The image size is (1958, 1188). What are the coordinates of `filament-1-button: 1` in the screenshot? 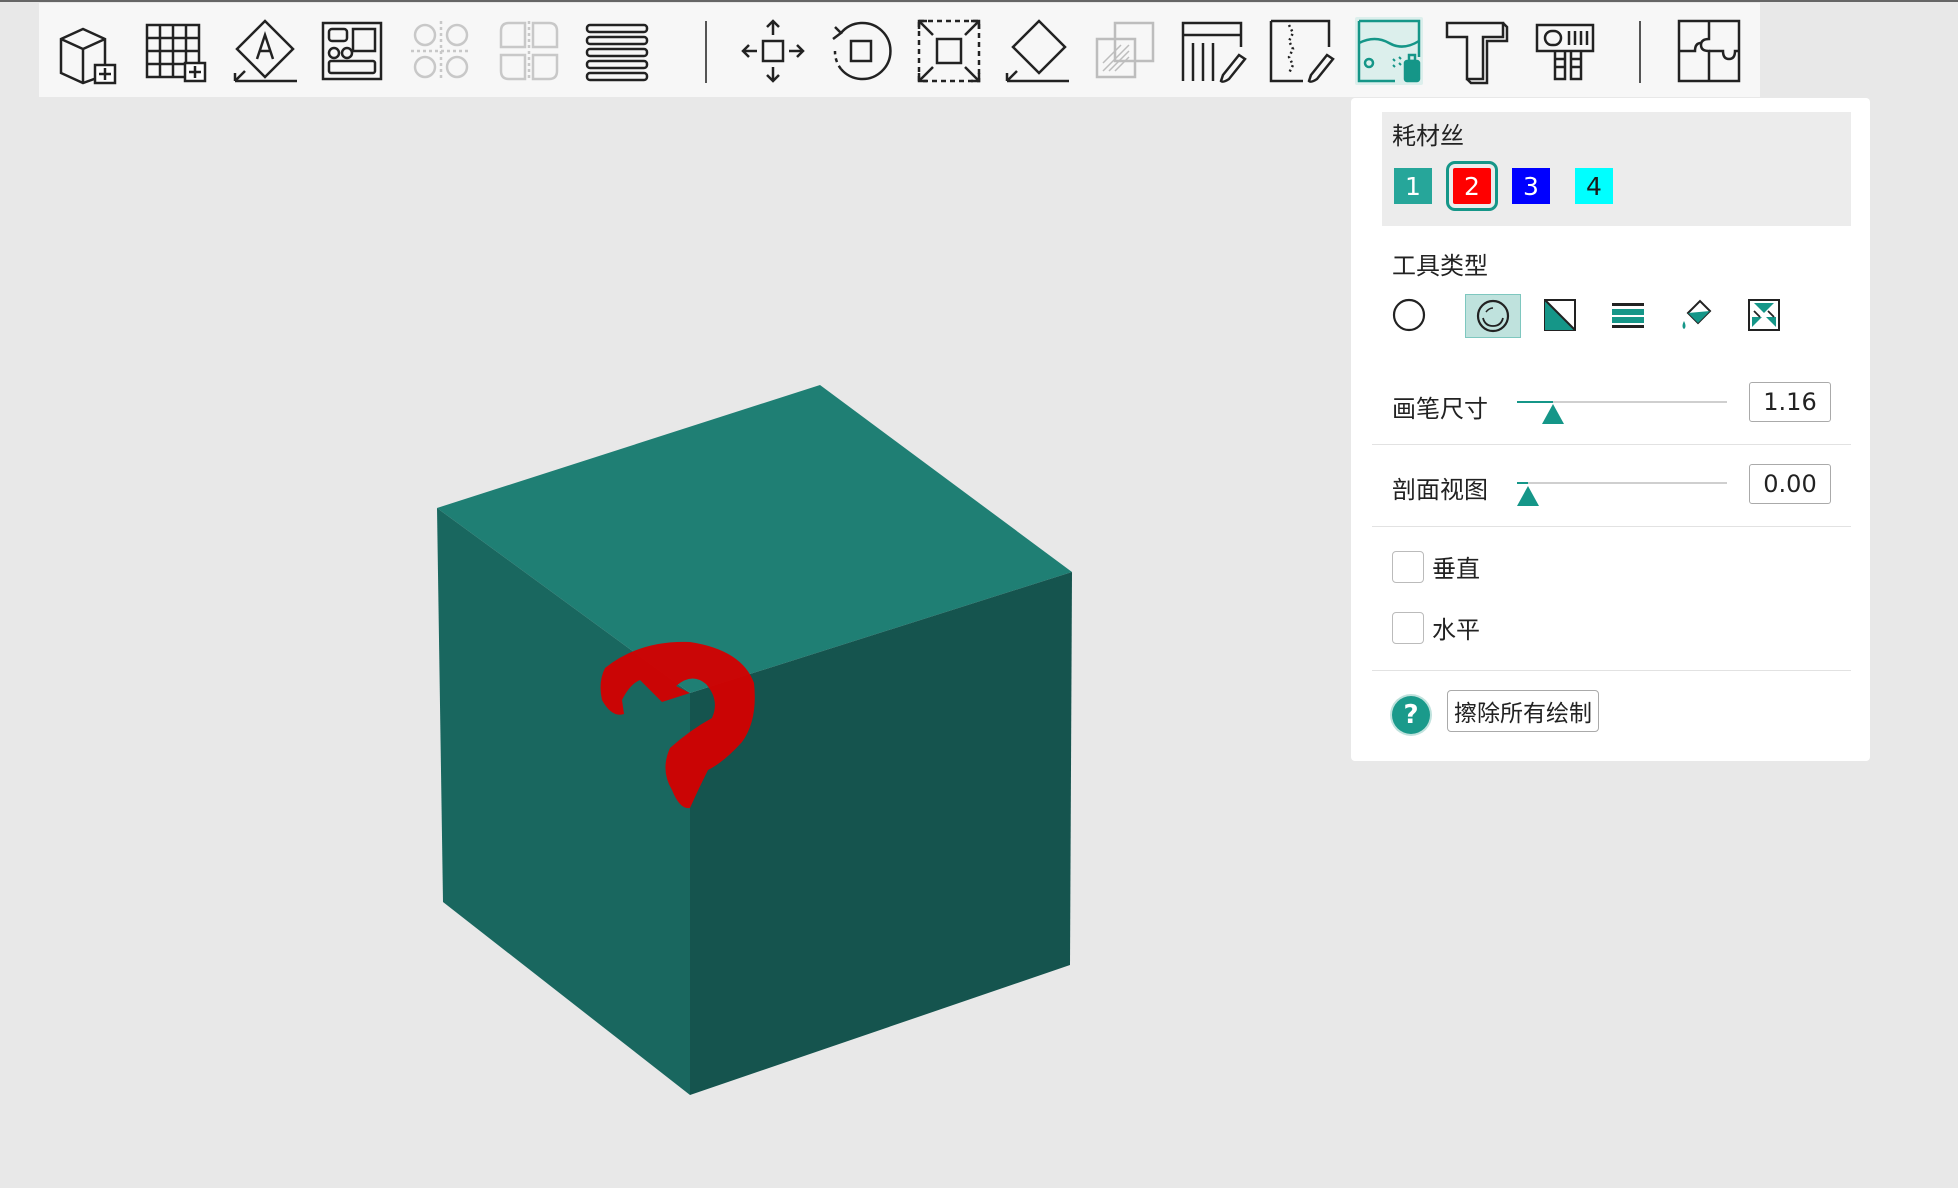 It's located at (1413, 186).